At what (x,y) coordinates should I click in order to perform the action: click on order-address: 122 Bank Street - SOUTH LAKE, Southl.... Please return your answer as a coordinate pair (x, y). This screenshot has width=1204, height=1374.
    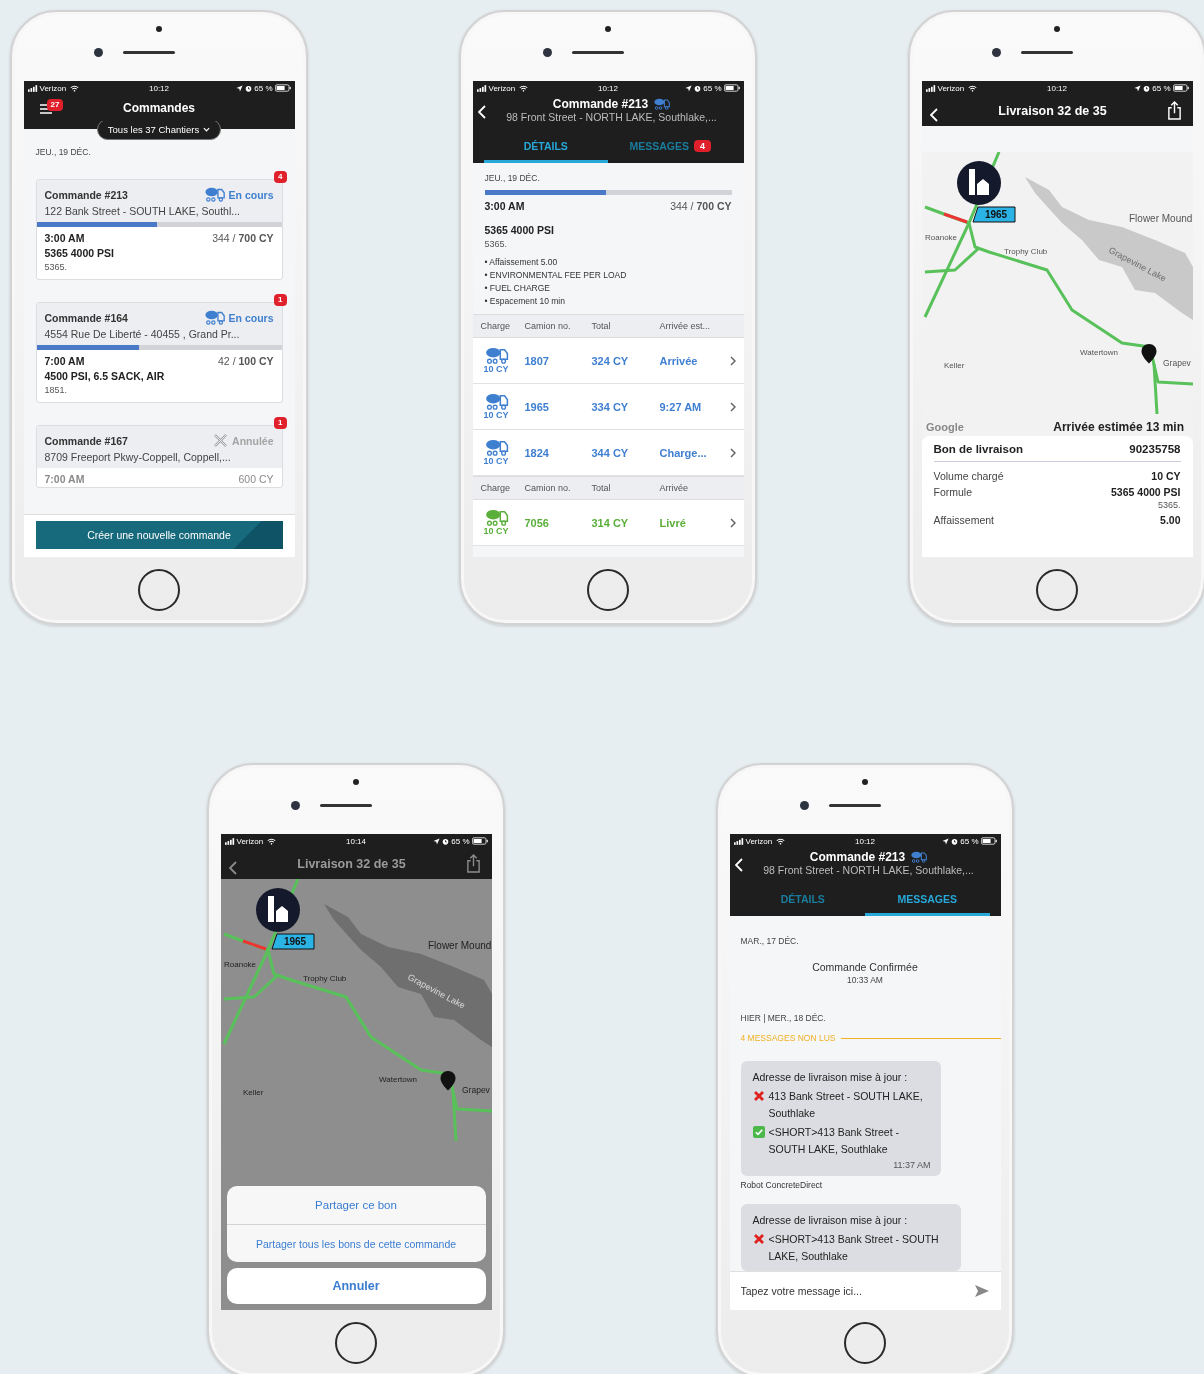
    Looking at the image, I should click on (142, 211).